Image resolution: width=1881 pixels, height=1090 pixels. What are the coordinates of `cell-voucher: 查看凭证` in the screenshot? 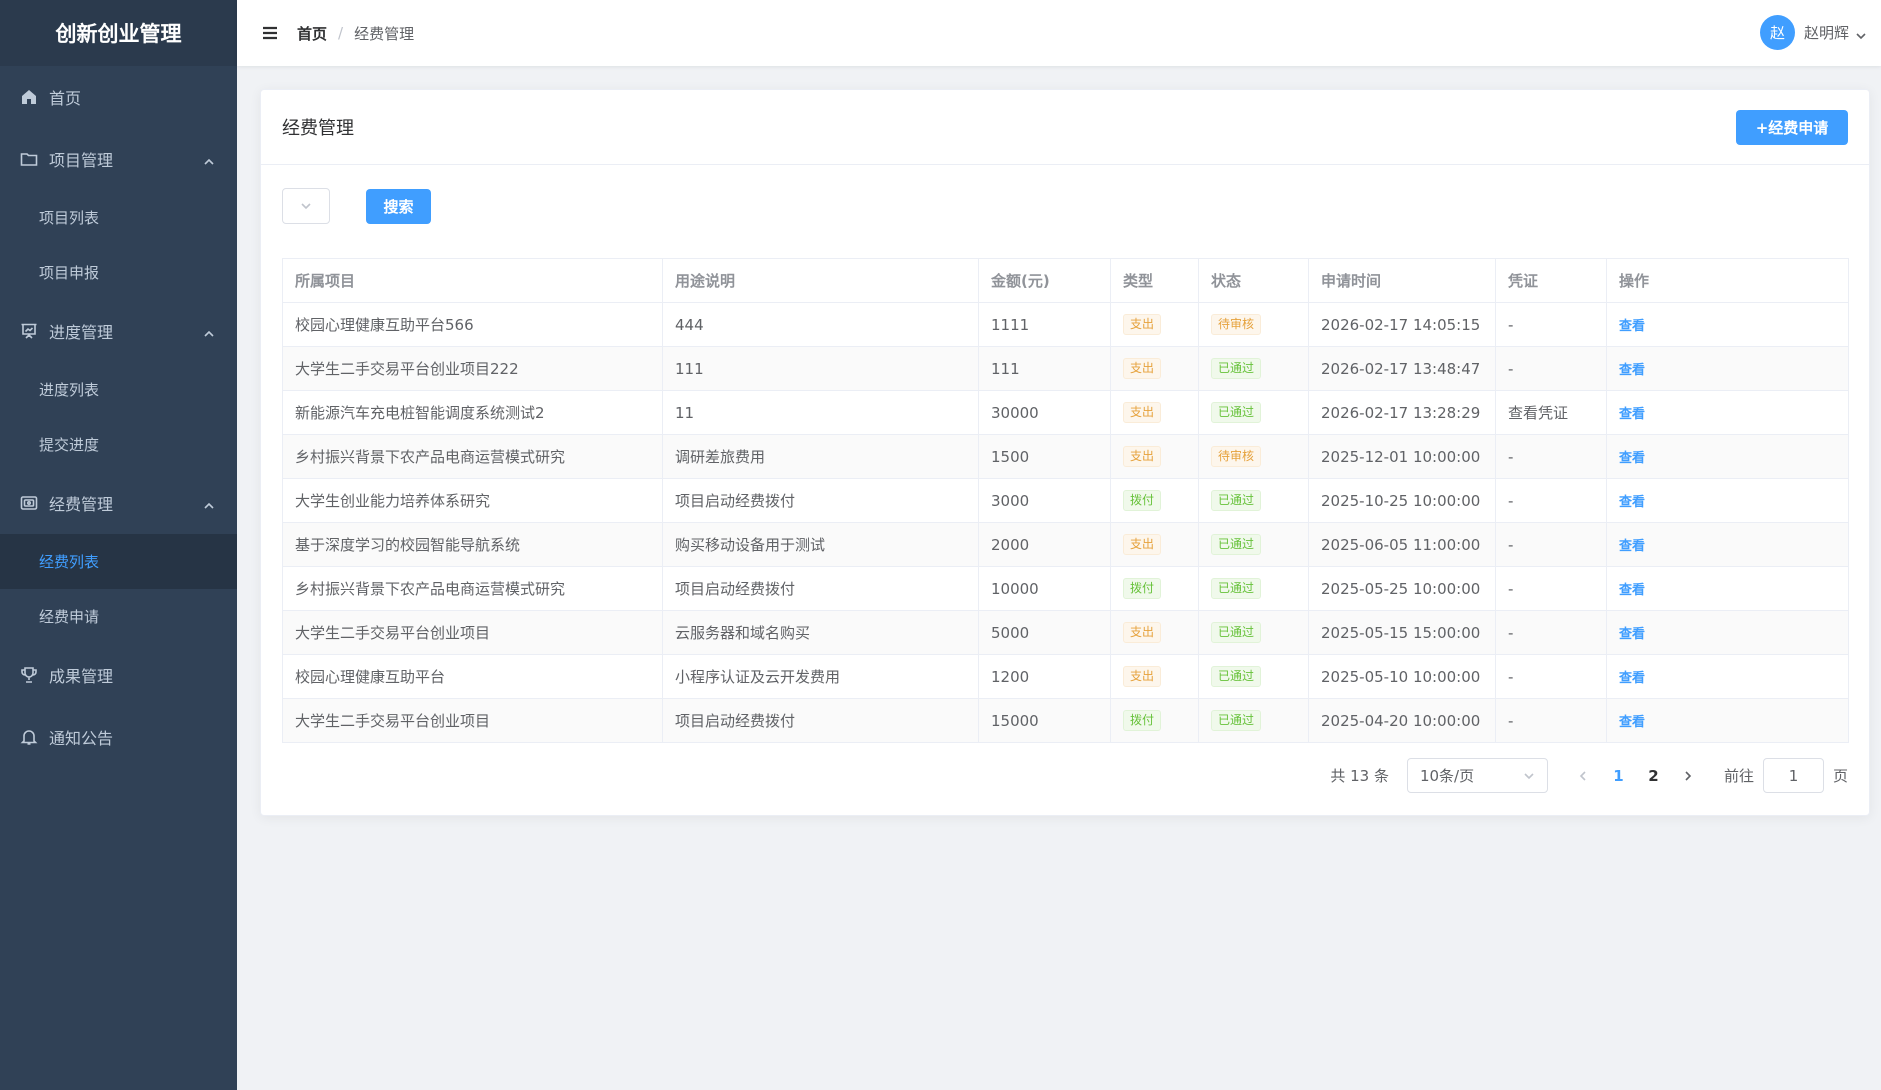 It's located at (1551, 412).